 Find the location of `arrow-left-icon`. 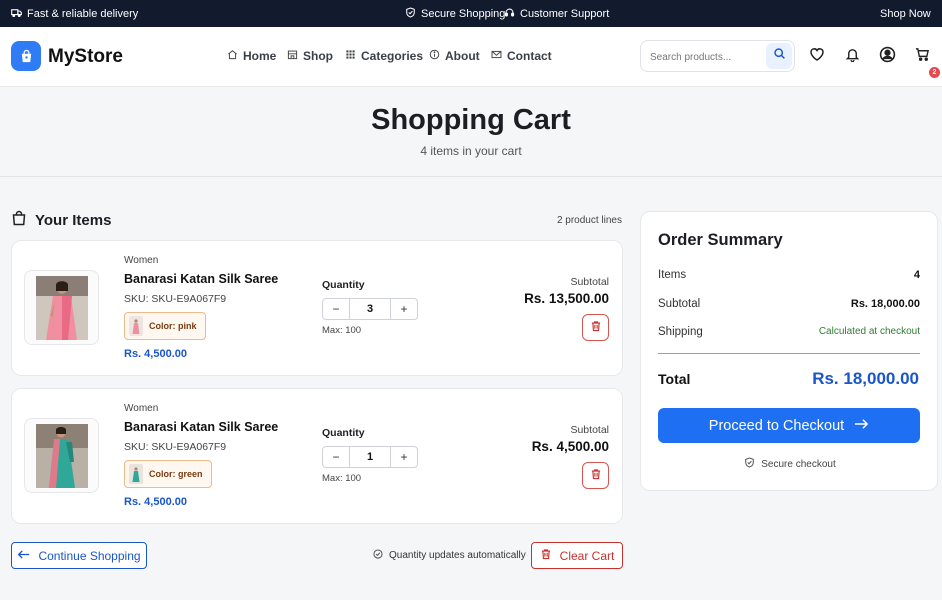

arrow-left-icon is located at coordinates (23, 556).